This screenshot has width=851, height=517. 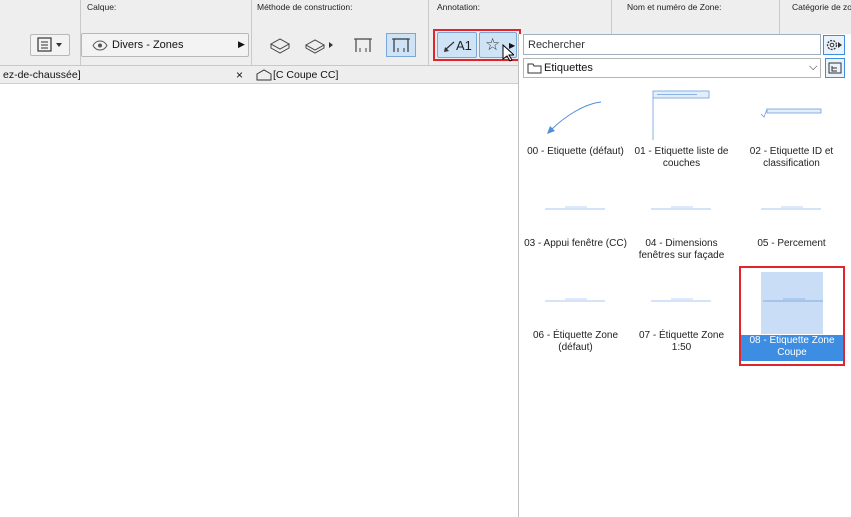 What do you see at coordinates (148, 45) in the screenshot?
I see `layer-value: Divers - Zones` at bounding box center [148, 45].